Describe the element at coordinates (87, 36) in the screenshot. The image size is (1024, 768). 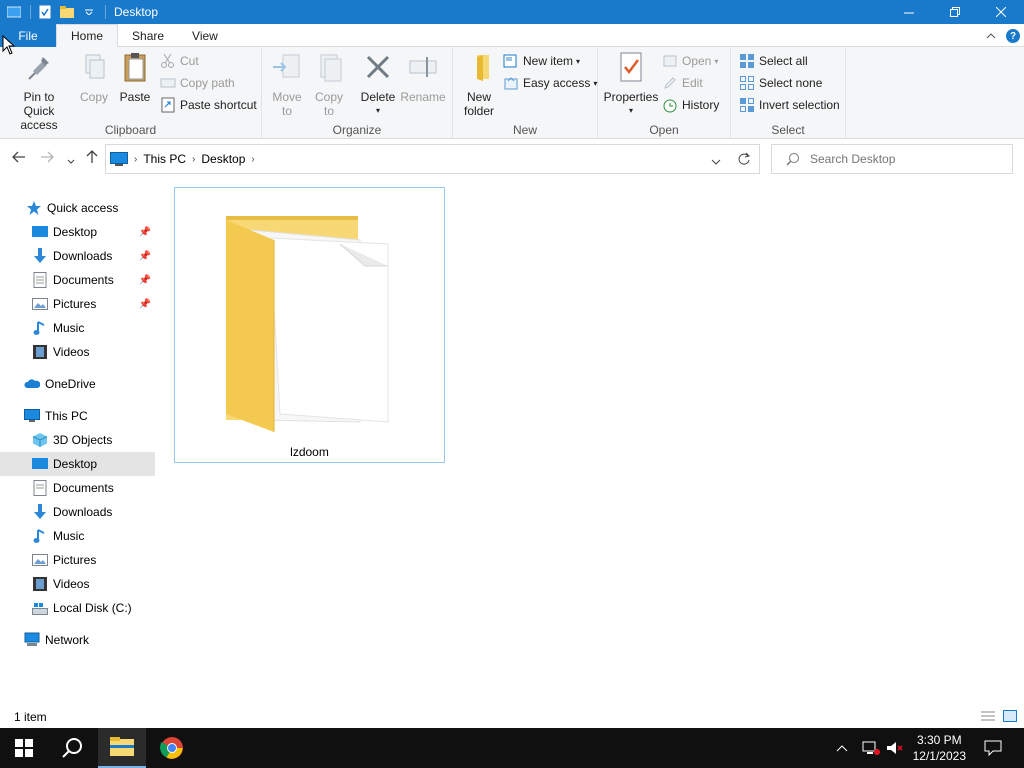
I see `tab-home: Home` at that location.